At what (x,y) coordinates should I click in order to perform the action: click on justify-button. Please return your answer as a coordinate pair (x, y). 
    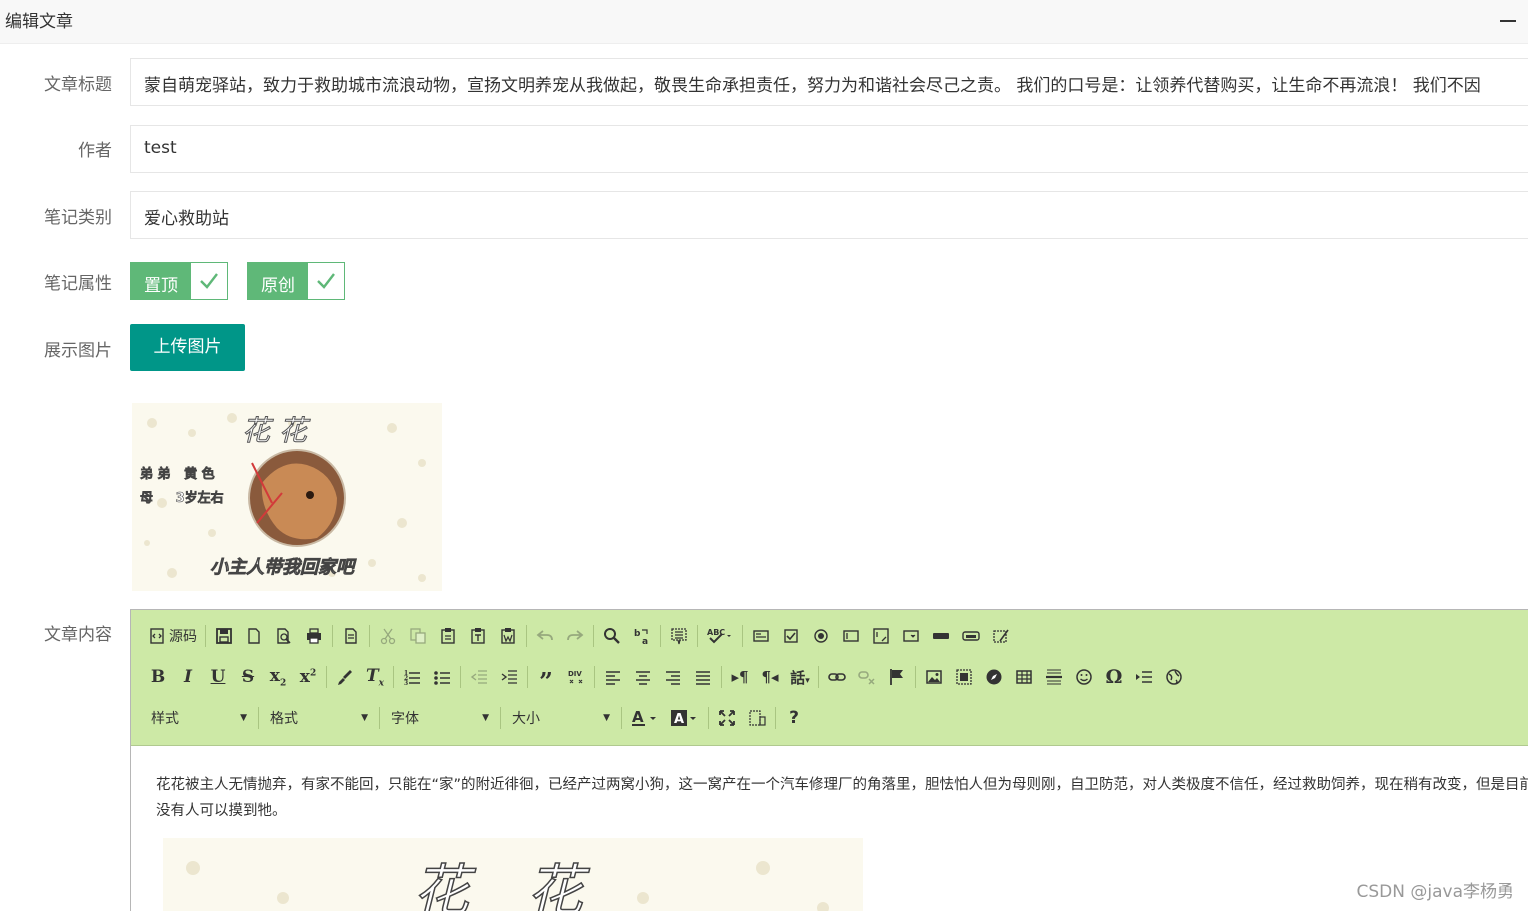
    Looking at the image, I should click on (703, 677).